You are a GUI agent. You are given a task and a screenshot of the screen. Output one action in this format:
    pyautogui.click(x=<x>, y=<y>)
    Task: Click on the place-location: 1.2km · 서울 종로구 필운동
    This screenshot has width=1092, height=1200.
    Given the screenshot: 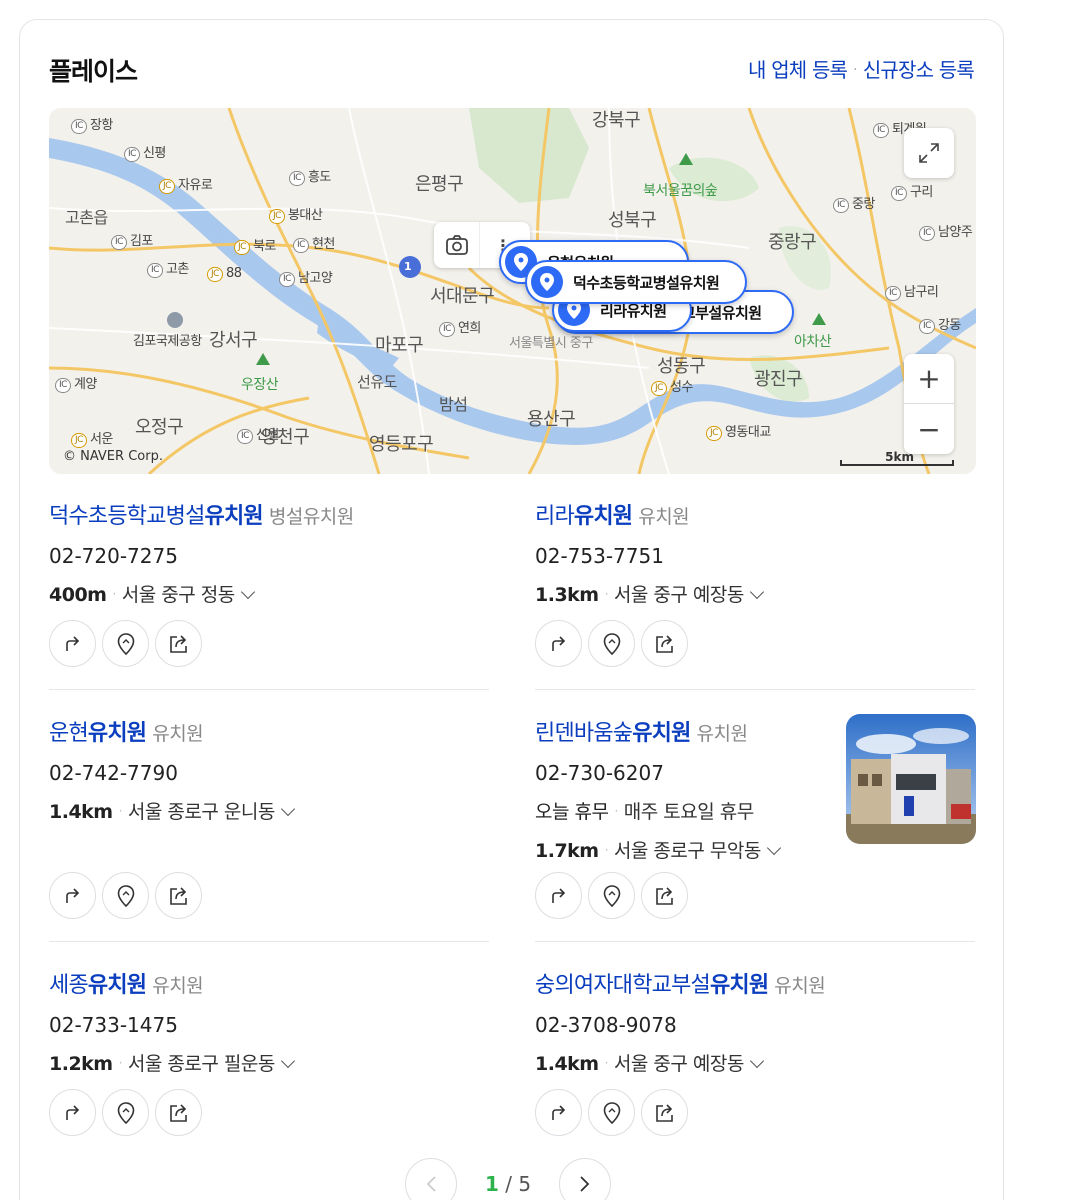 What is the action you would take?
    pyautogui.click(x=269, y=1062)
    